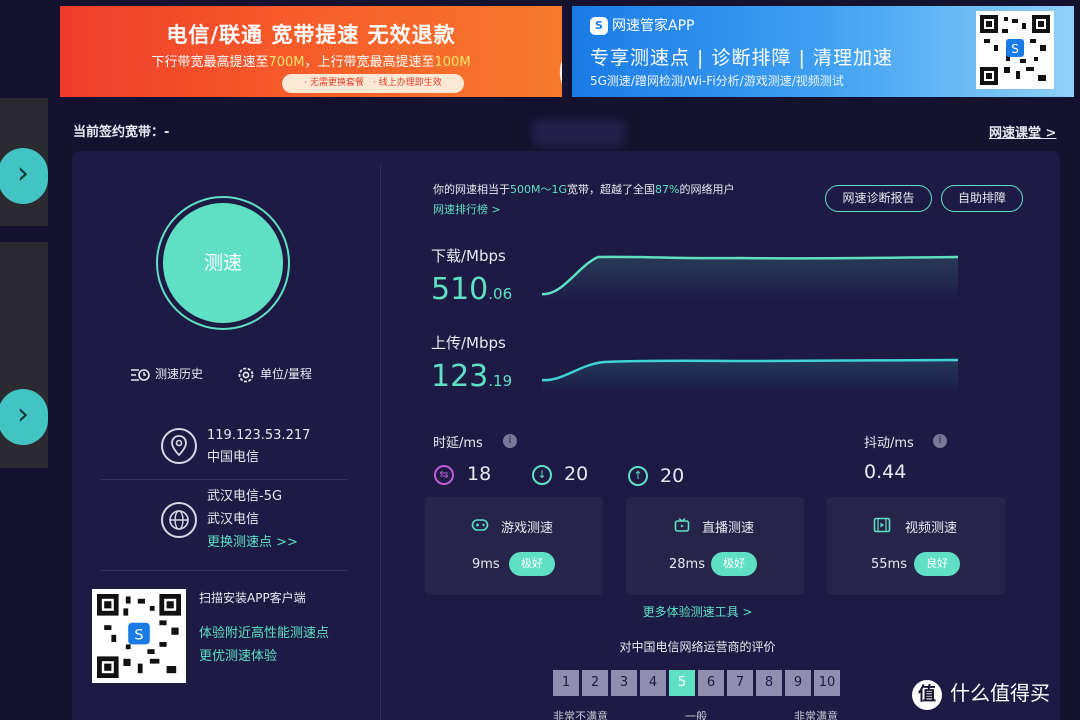  What do you see at coordinates (542, 475) in the screenshot?
I see `arrow-down-icon: ↓` at bounding box center [542, 475].